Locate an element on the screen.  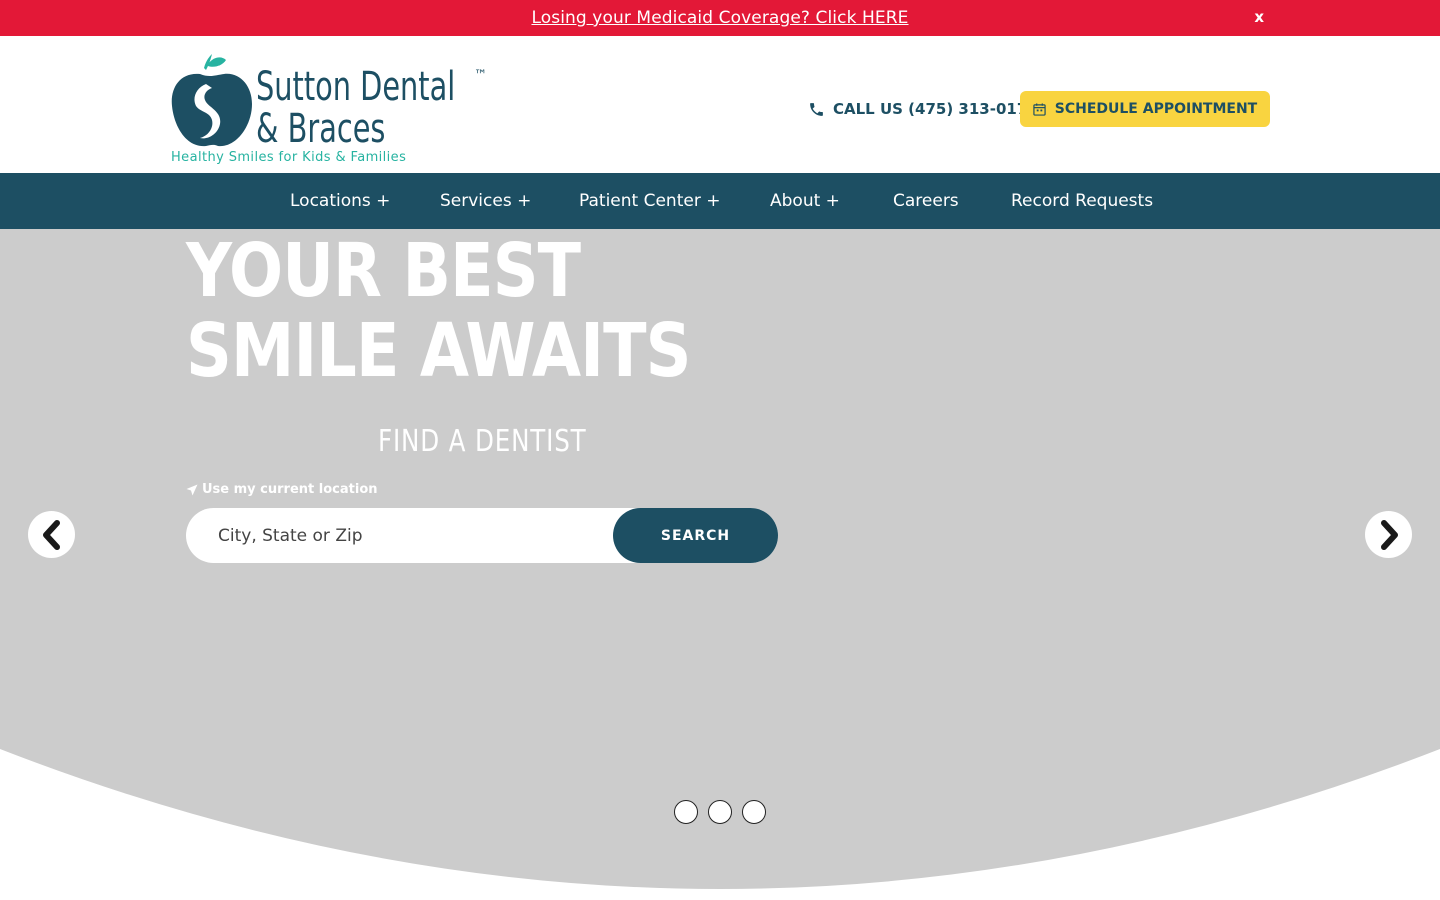
logo-name-line2: & Braces is located at coordinates (321, 129).